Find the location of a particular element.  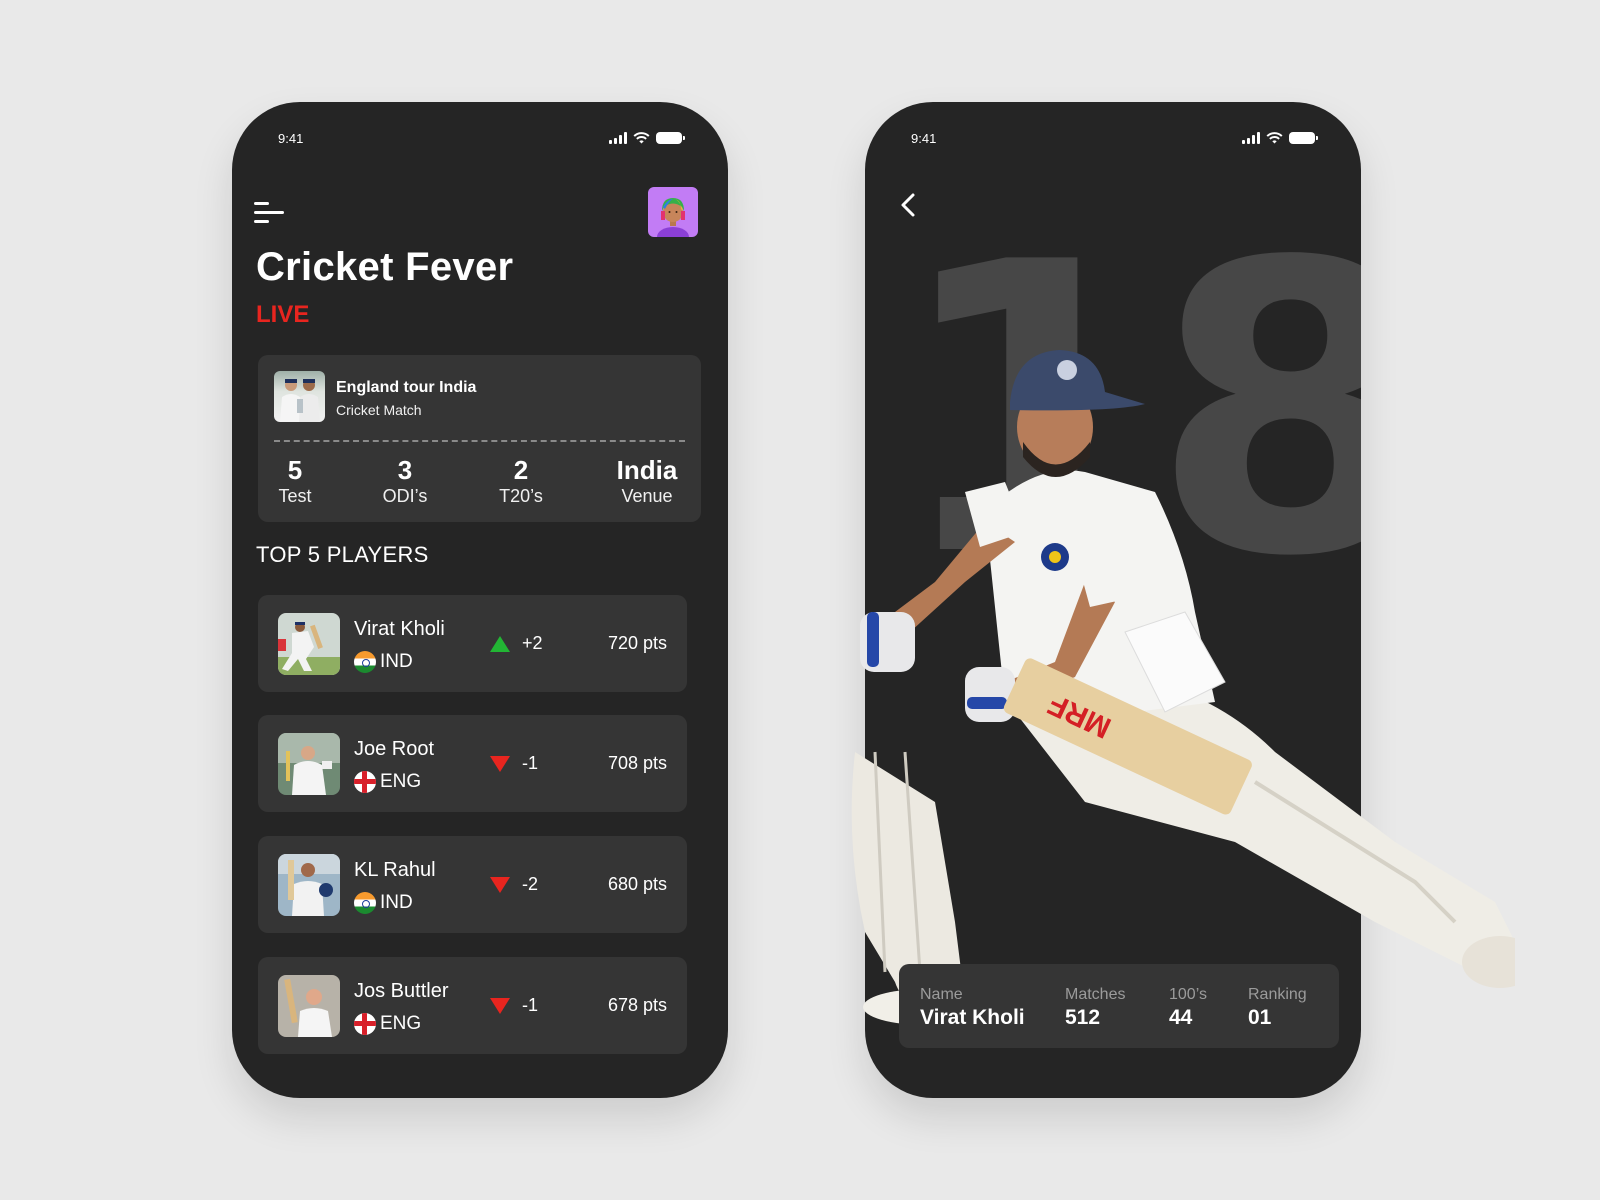

arrow-up-icon is located at coordinates (500, 643).